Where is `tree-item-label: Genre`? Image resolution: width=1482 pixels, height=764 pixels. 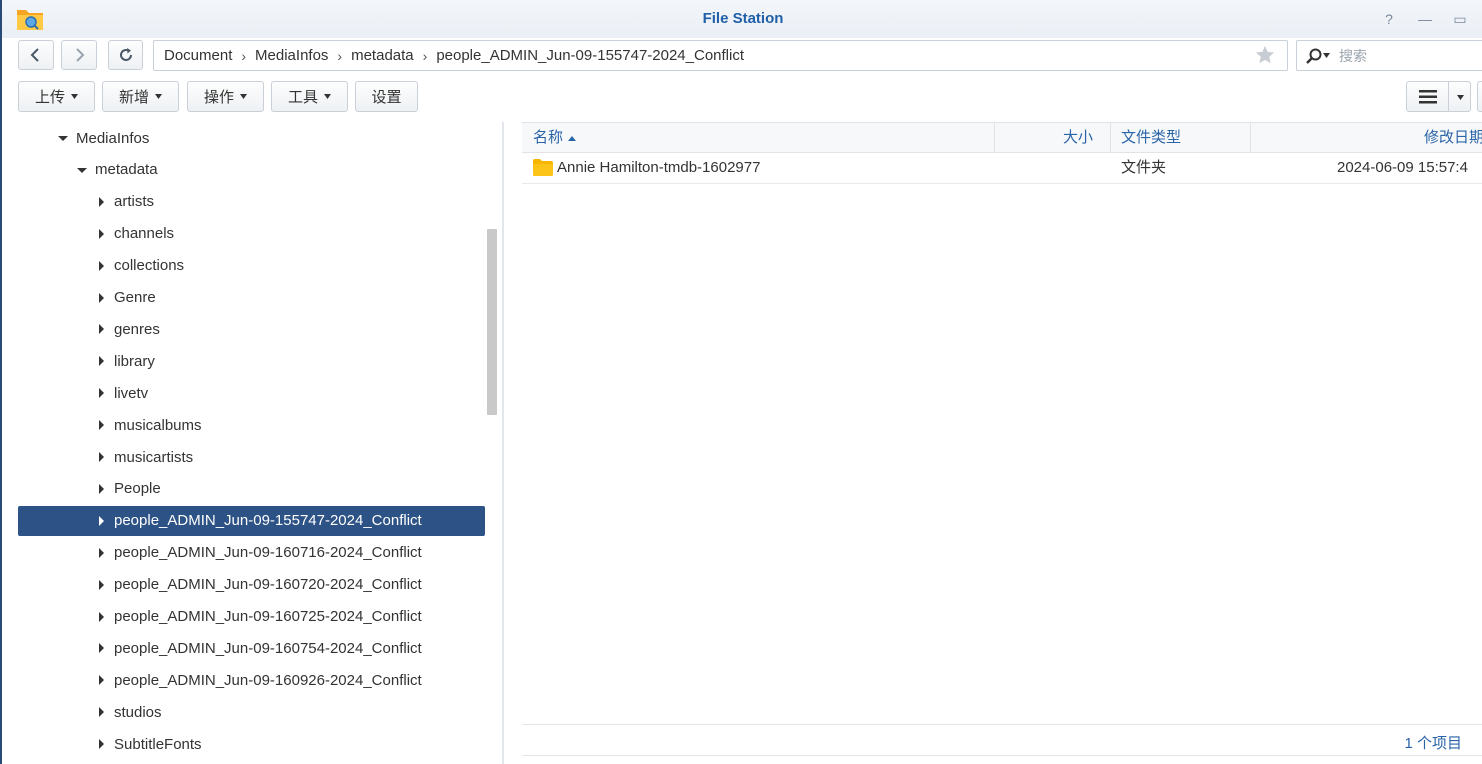 tree-item-label: Genre is located at coordinates (135, 297).